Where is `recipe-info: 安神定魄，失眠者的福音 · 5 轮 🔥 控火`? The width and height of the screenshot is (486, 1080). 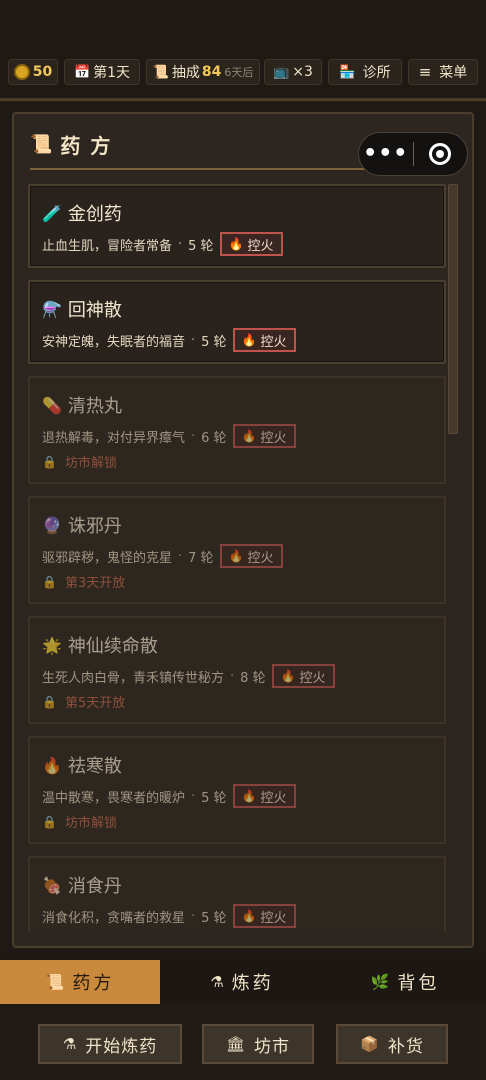
recipe-info: 安神定魄，失眠者的福音 · 5 轮 🔥 控火 is located at coordinates (169, 340).